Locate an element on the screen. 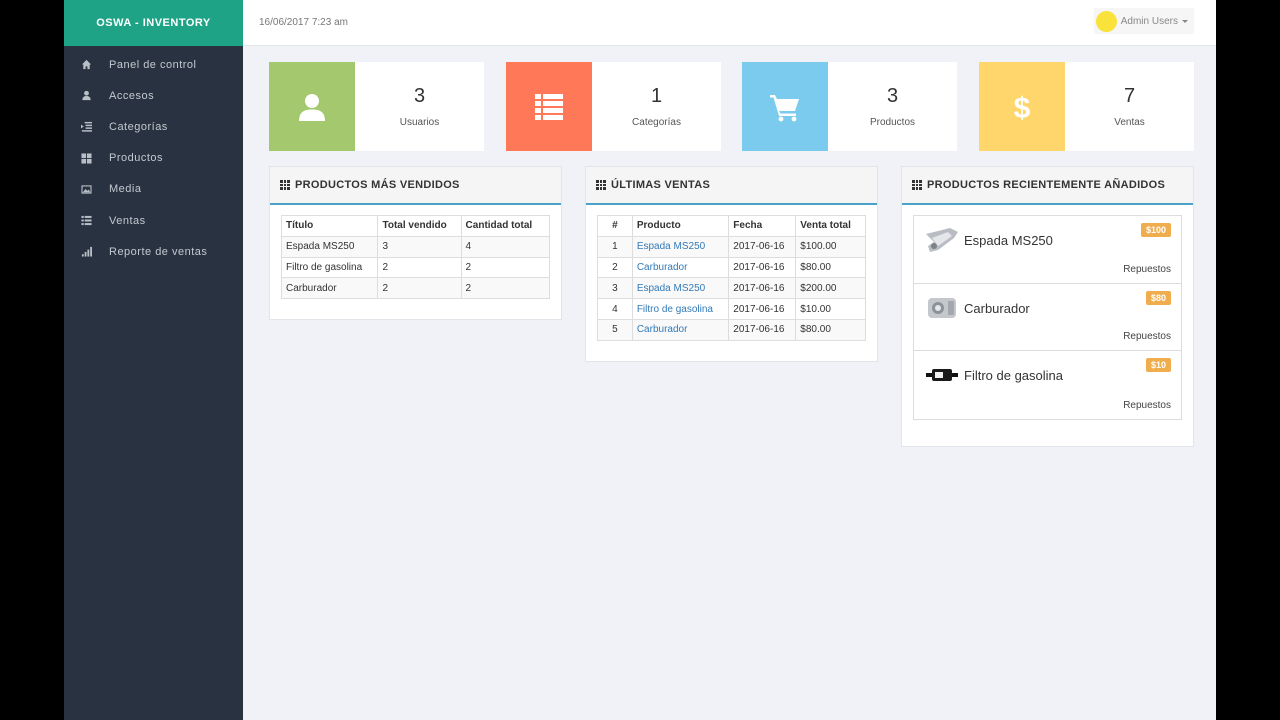  panel-title: PRODUCTOS MÁS VENDIDOS is located at coordinates (377, 185).